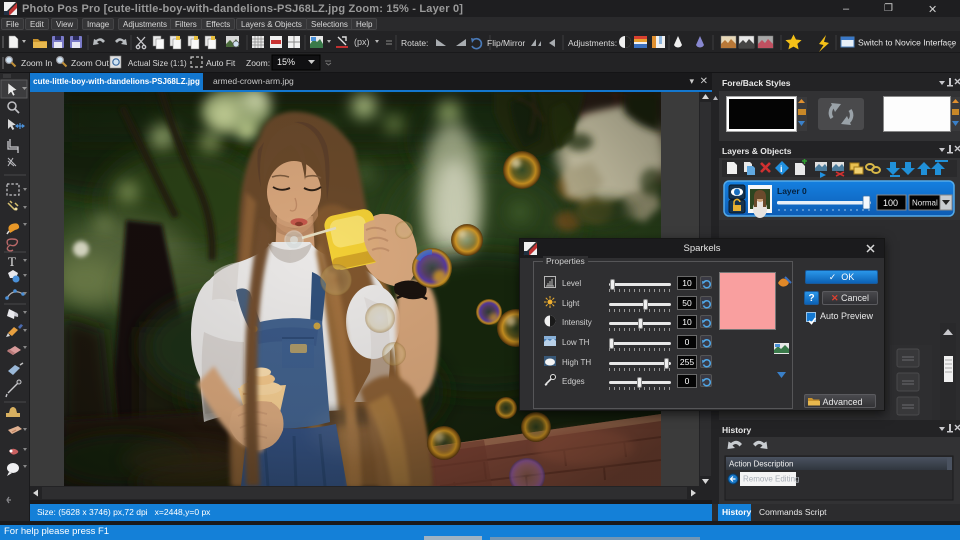 This screenshot has width=960, height=540. What do you see at coordinates (925, 203) in the screenshot?
I see `svg-text: Normal` at bounding box center [925, 203].